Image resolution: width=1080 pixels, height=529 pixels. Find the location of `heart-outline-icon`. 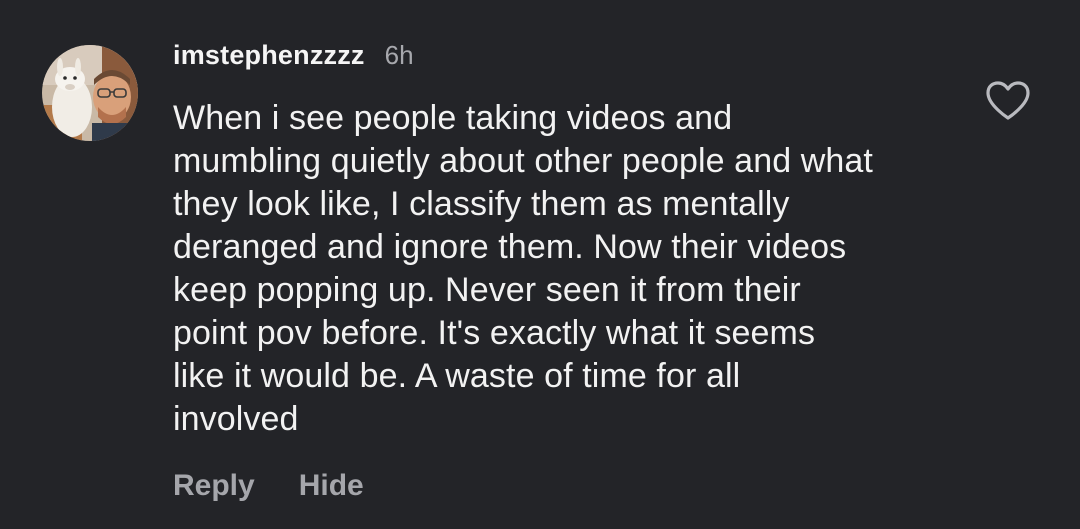

heart-outline-icon is located at coordinates (1008, 100).